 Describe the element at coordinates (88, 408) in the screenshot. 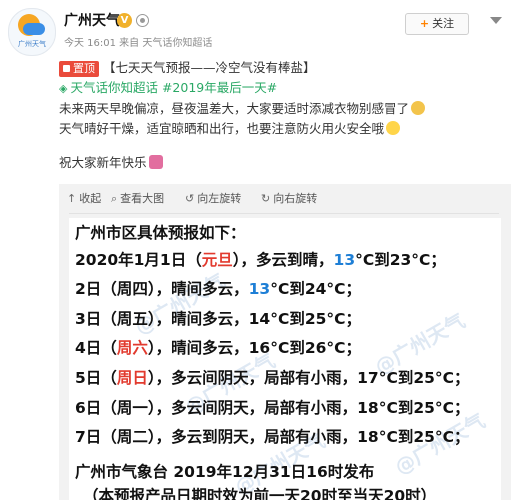

I see `forecast-pre: 6日` at that location.